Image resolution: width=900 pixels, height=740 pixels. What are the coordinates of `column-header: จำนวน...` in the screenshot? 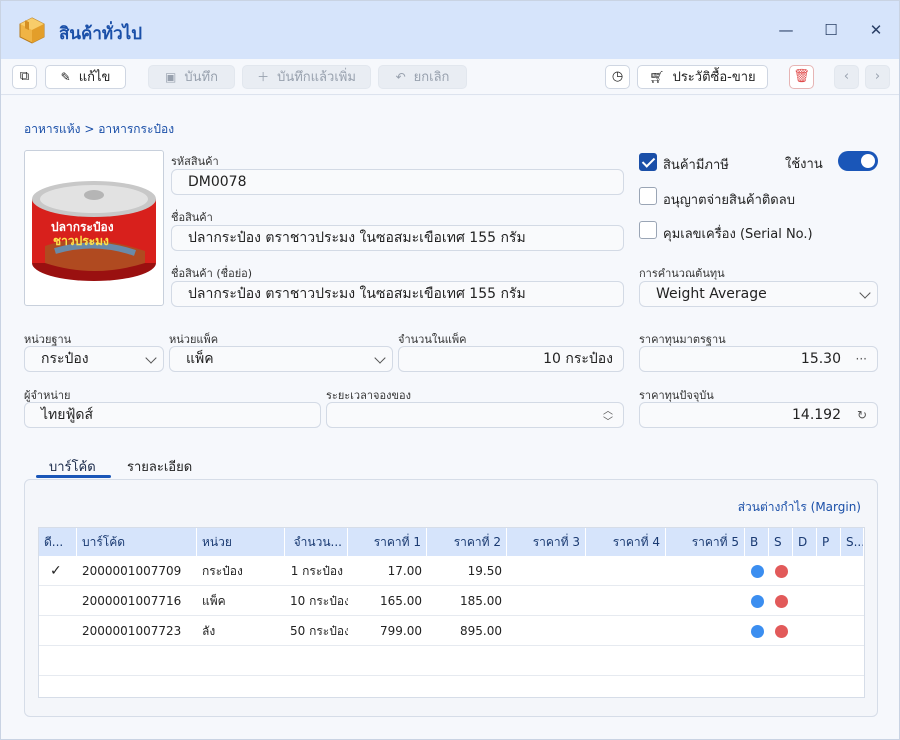 It's located at (316, 542).